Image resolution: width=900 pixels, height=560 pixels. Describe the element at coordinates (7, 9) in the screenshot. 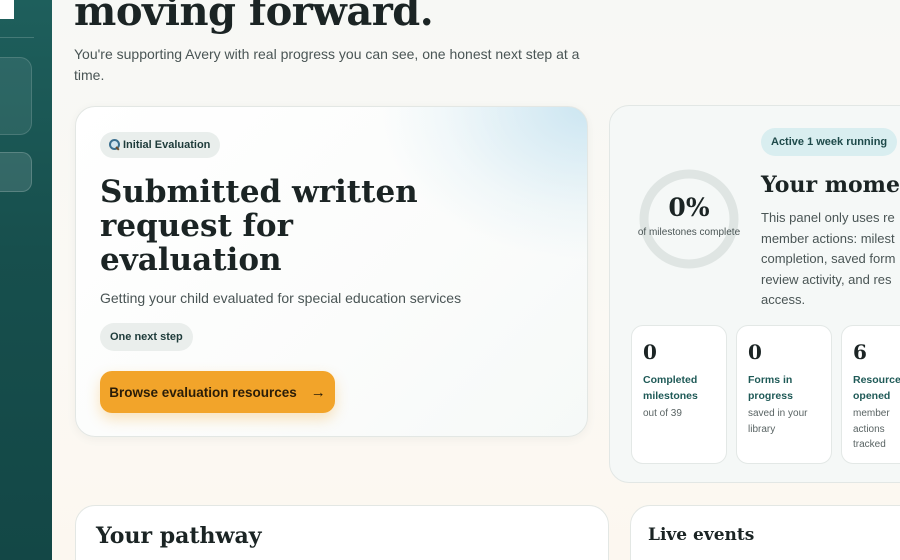

I see `app-logo` at that location.